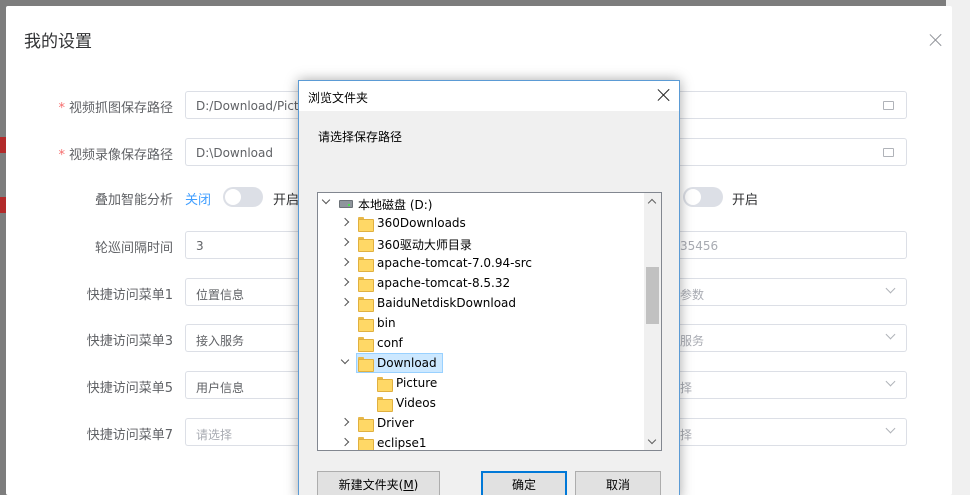 The width and height of the screenshot is (970, 495). Describe the element at coordinates (243, 197) in the screenshot. I see `smart-analysis-switch` at that location.